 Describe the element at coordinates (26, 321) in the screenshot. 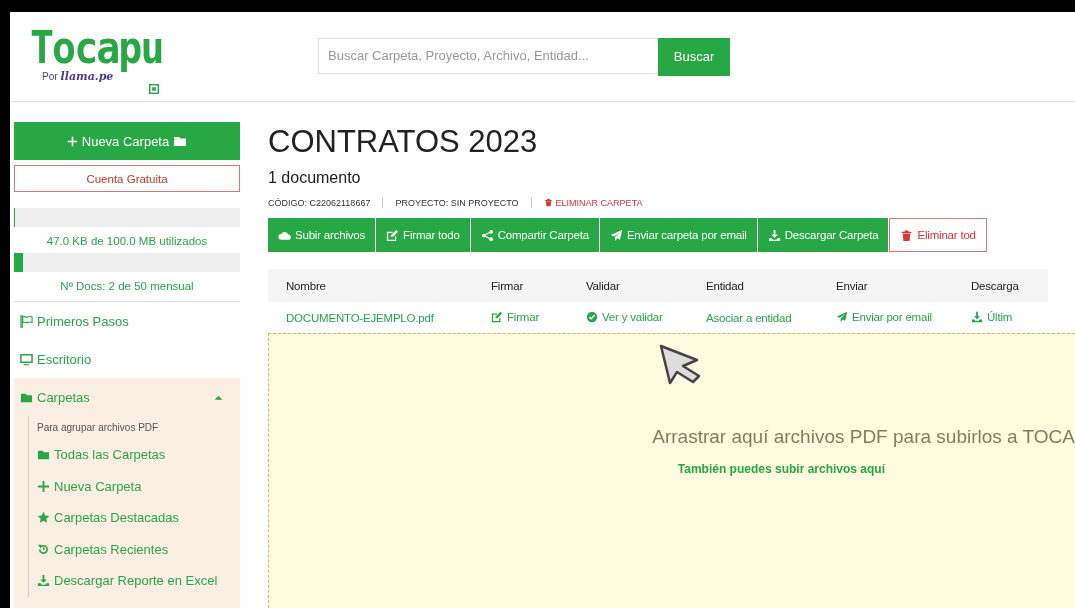

I see `flag-icon` at that location.